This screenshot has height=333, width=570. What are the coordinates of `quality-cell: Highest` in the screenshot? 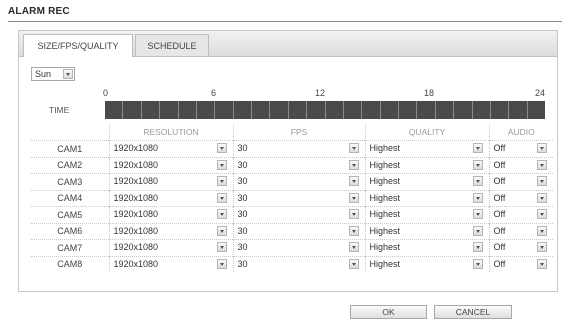 It's located at (426, 148).